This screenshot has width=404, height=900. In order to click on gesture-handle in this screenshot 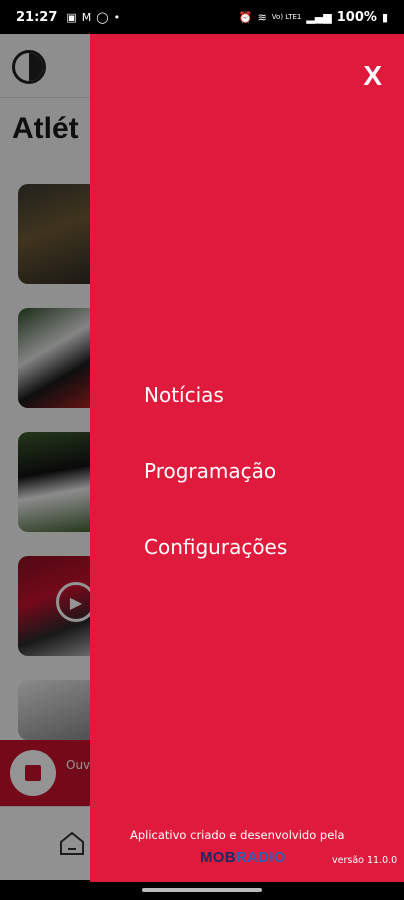, I will do `click(202, 890)`.